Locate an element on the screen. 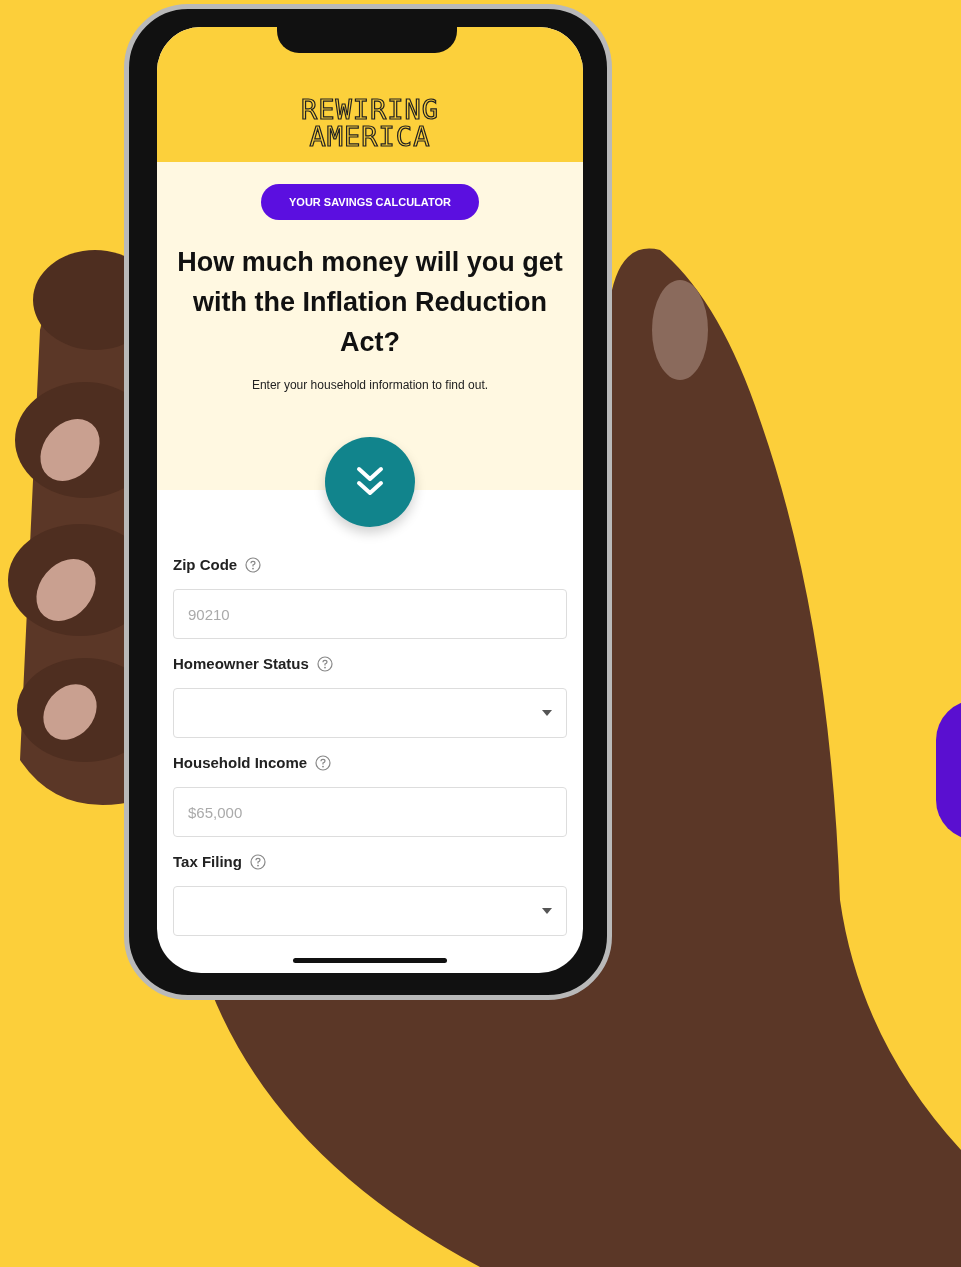  input-field: 90210 is located at coordinates (370, 614).